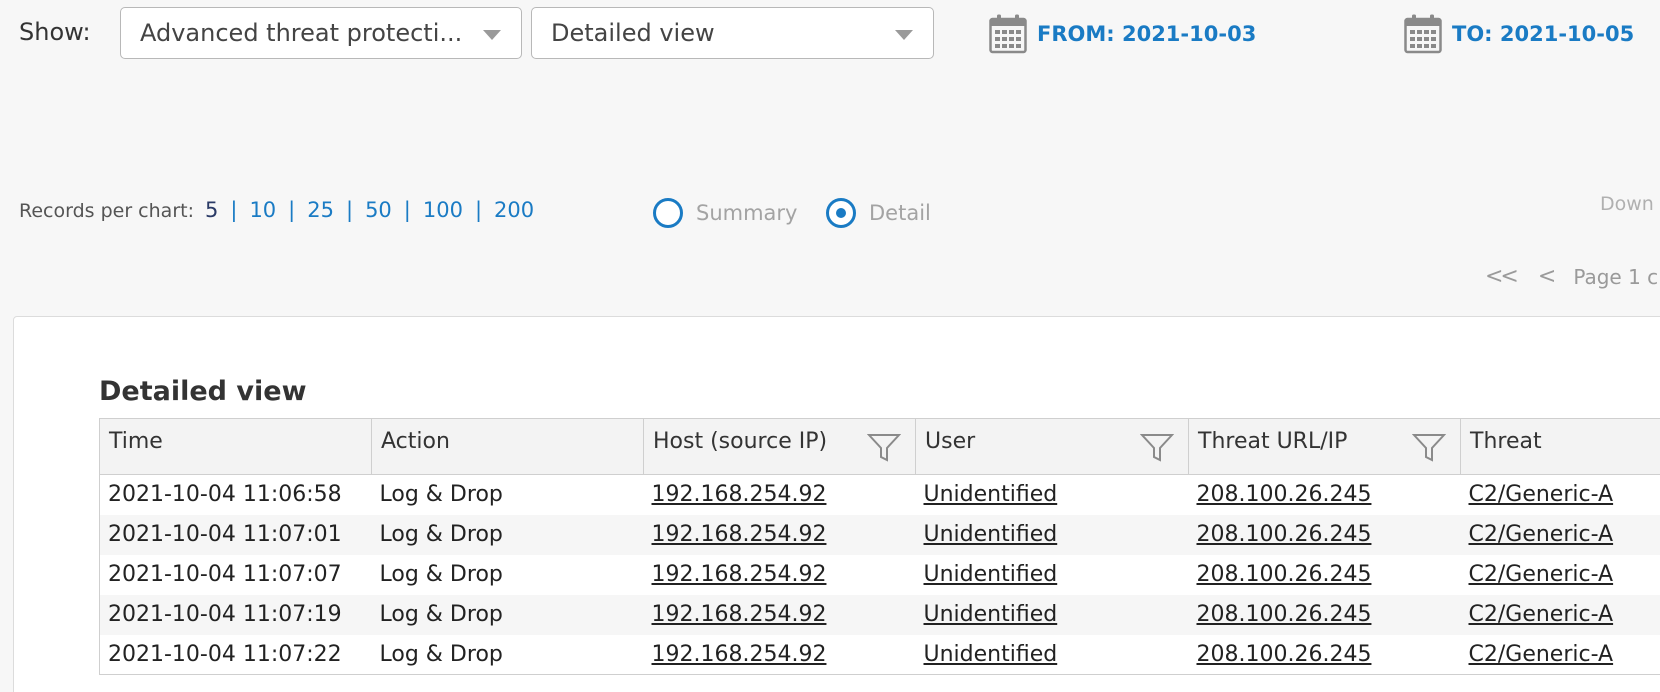  Describe the element at coordinates (235, 446) in the screenshot. I see `col-header-time: Time` at that location.